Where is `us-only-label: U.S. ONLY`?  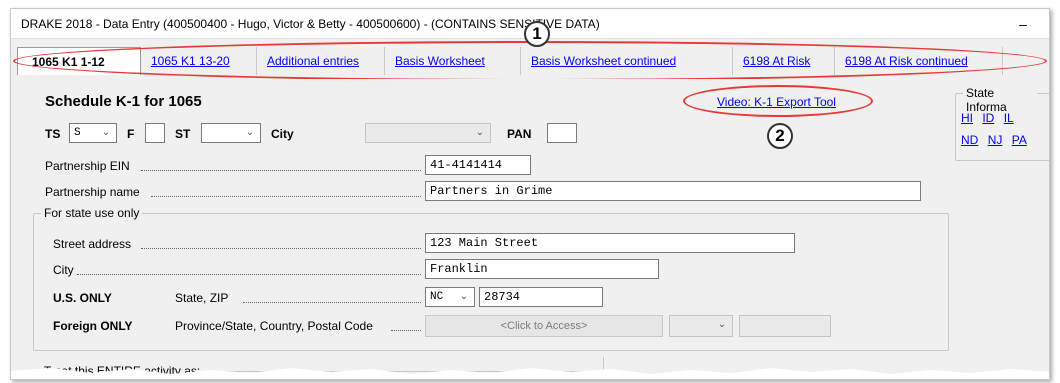 us-only-label: U.S. ONLY is located at coordinates (82, 298).